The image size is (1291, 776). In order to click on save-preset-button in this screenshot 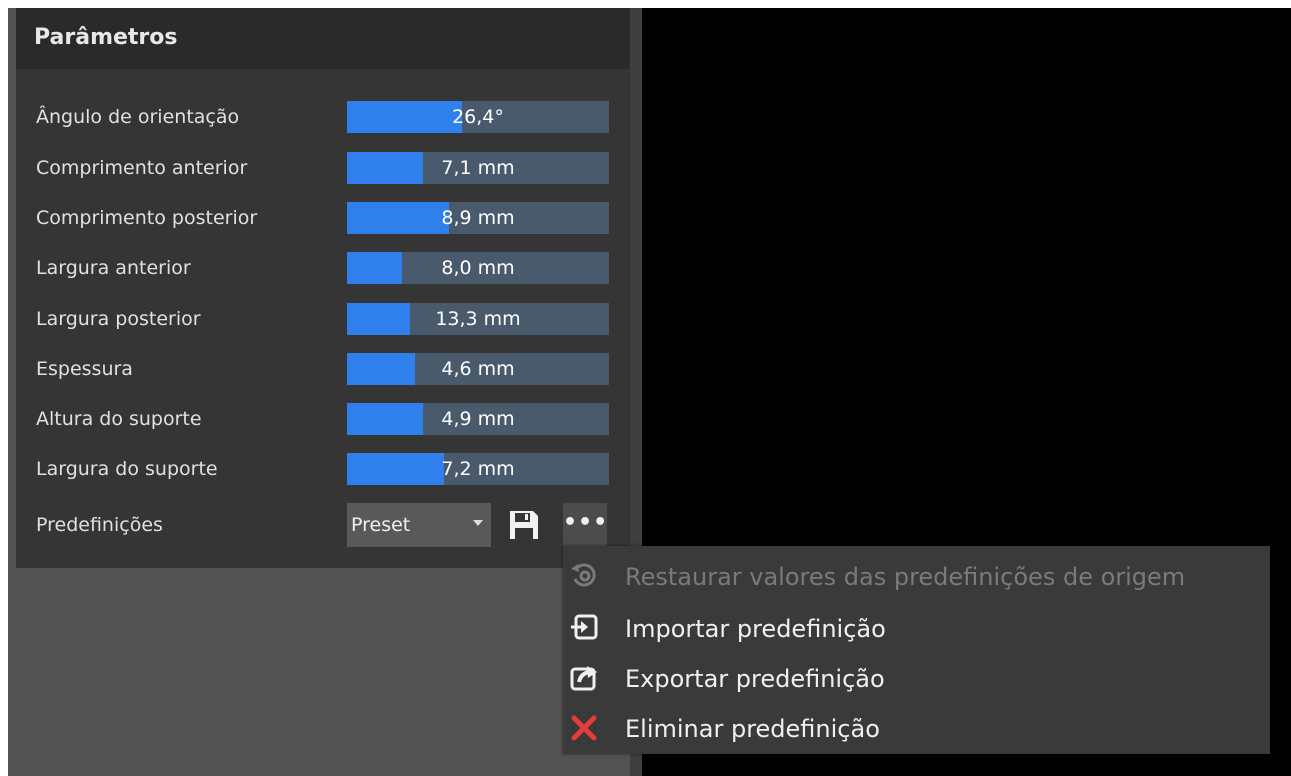, I will do `click(524, 525)`.